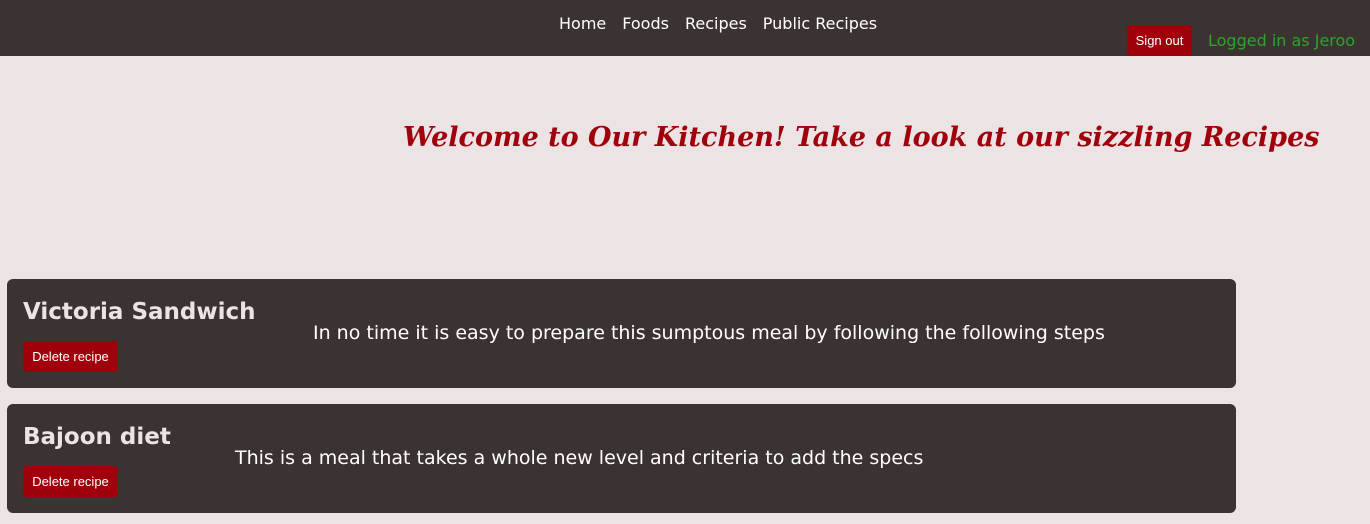 This screenshot has width=1370, height=524. Describe the element at coordinates (97, 437) in the screenshot. I see `recipe-title: Bajoon diet` at that location.